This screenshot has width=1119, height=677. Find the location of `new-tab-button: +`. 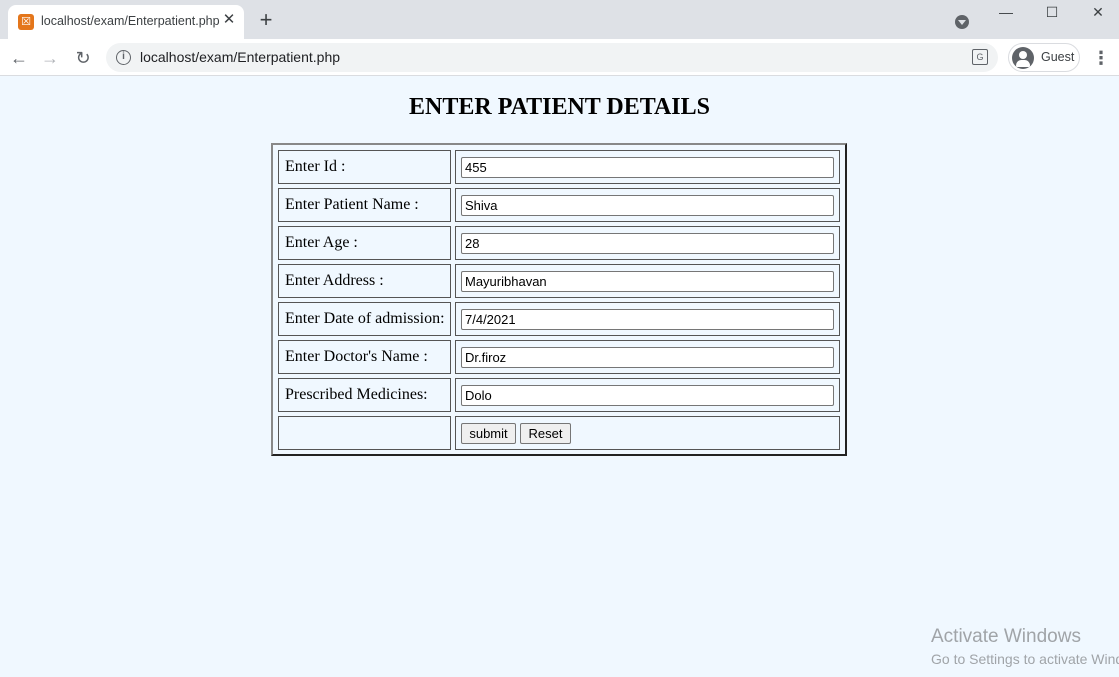

new-tab-button: + is located at coordinates (266, 20).